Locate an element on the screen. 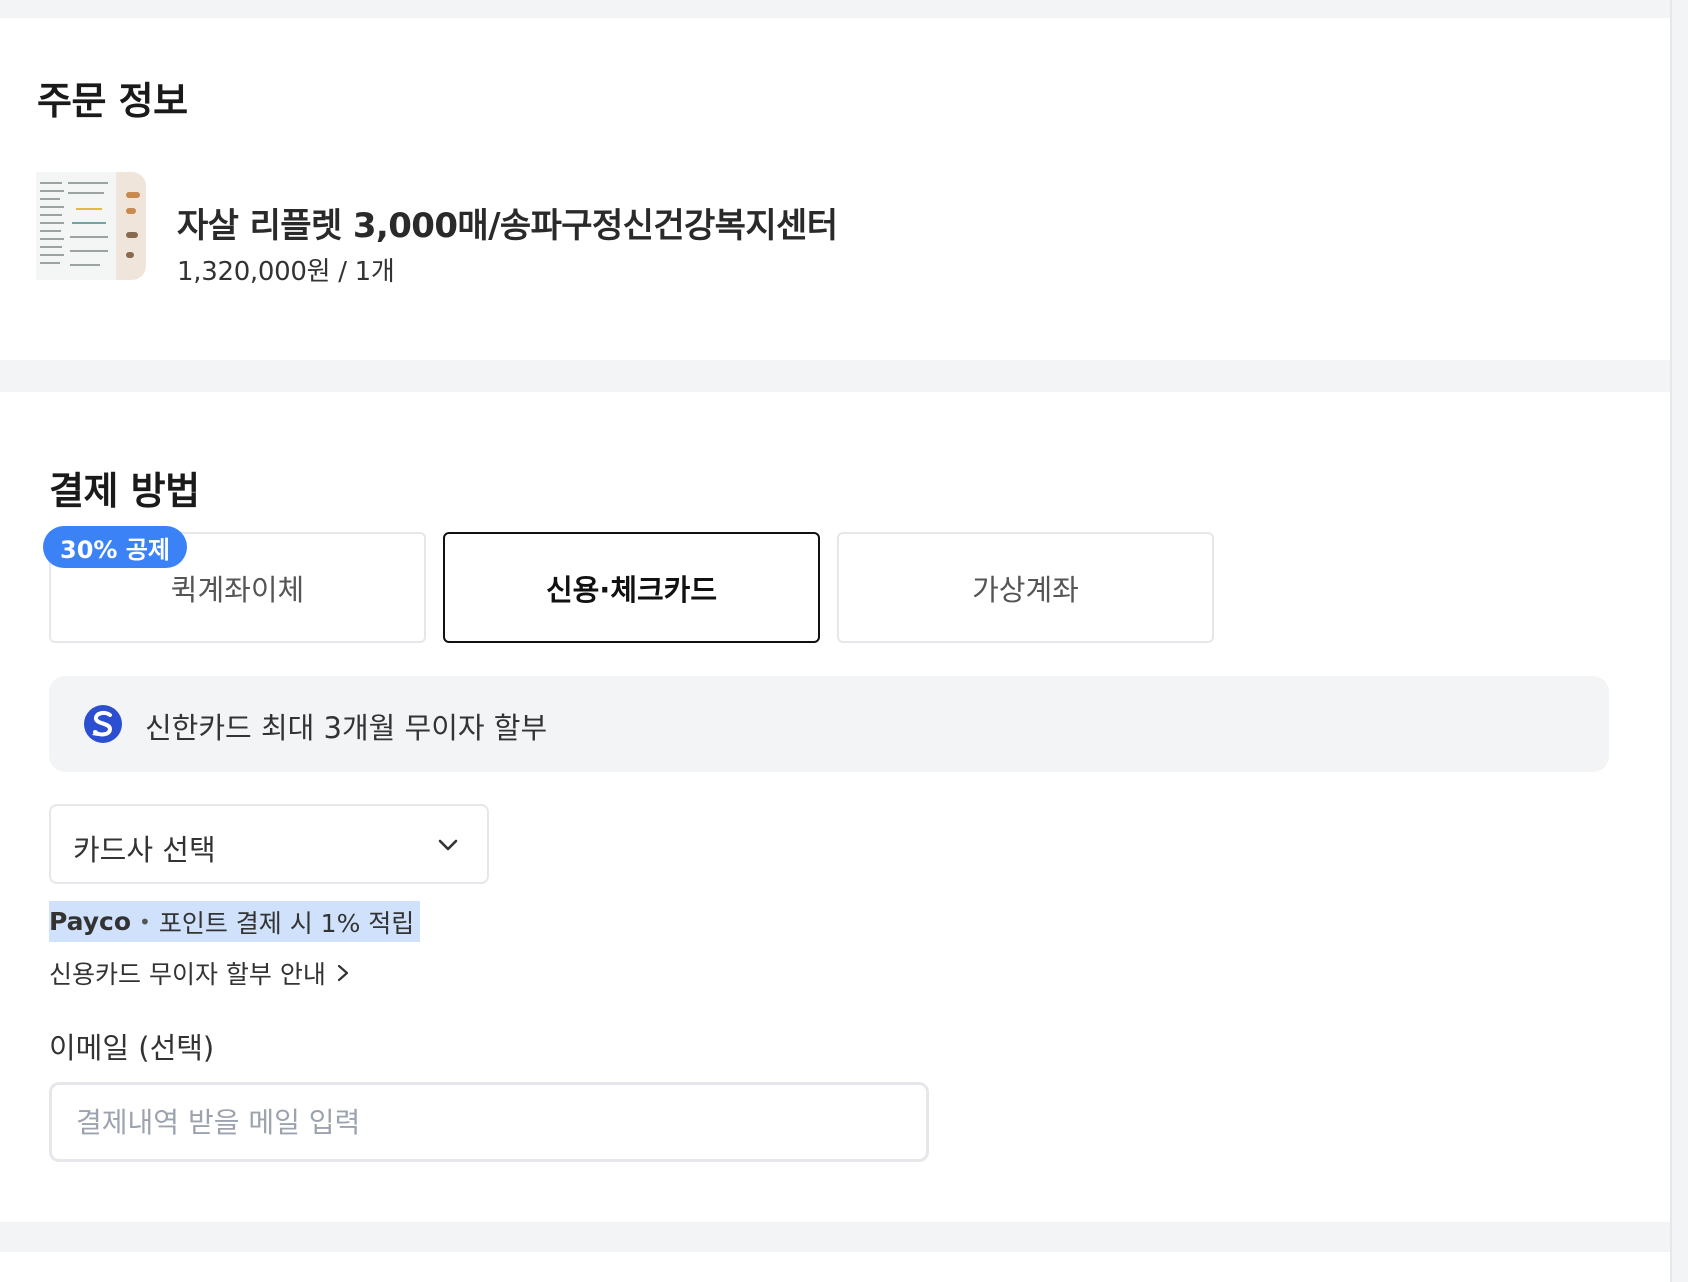 Image resolution: width=1688 pixels, height=1282 pixels. card-company-select: 카드사 선택 is located at coordinates (269, 844).